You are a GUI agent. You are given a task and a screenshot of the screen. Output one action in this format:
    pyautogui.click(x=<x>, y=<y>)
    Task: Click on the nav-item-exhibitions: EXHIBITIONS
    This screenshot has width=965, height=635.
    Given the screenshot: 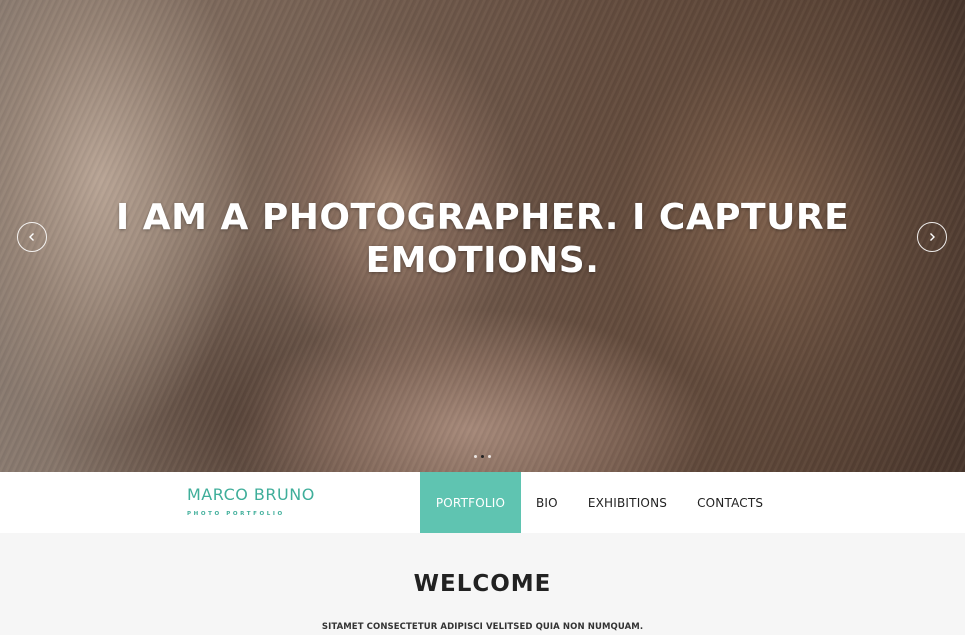 What is the action you would take?
    pyautogui.click(x=627, y=502)
    